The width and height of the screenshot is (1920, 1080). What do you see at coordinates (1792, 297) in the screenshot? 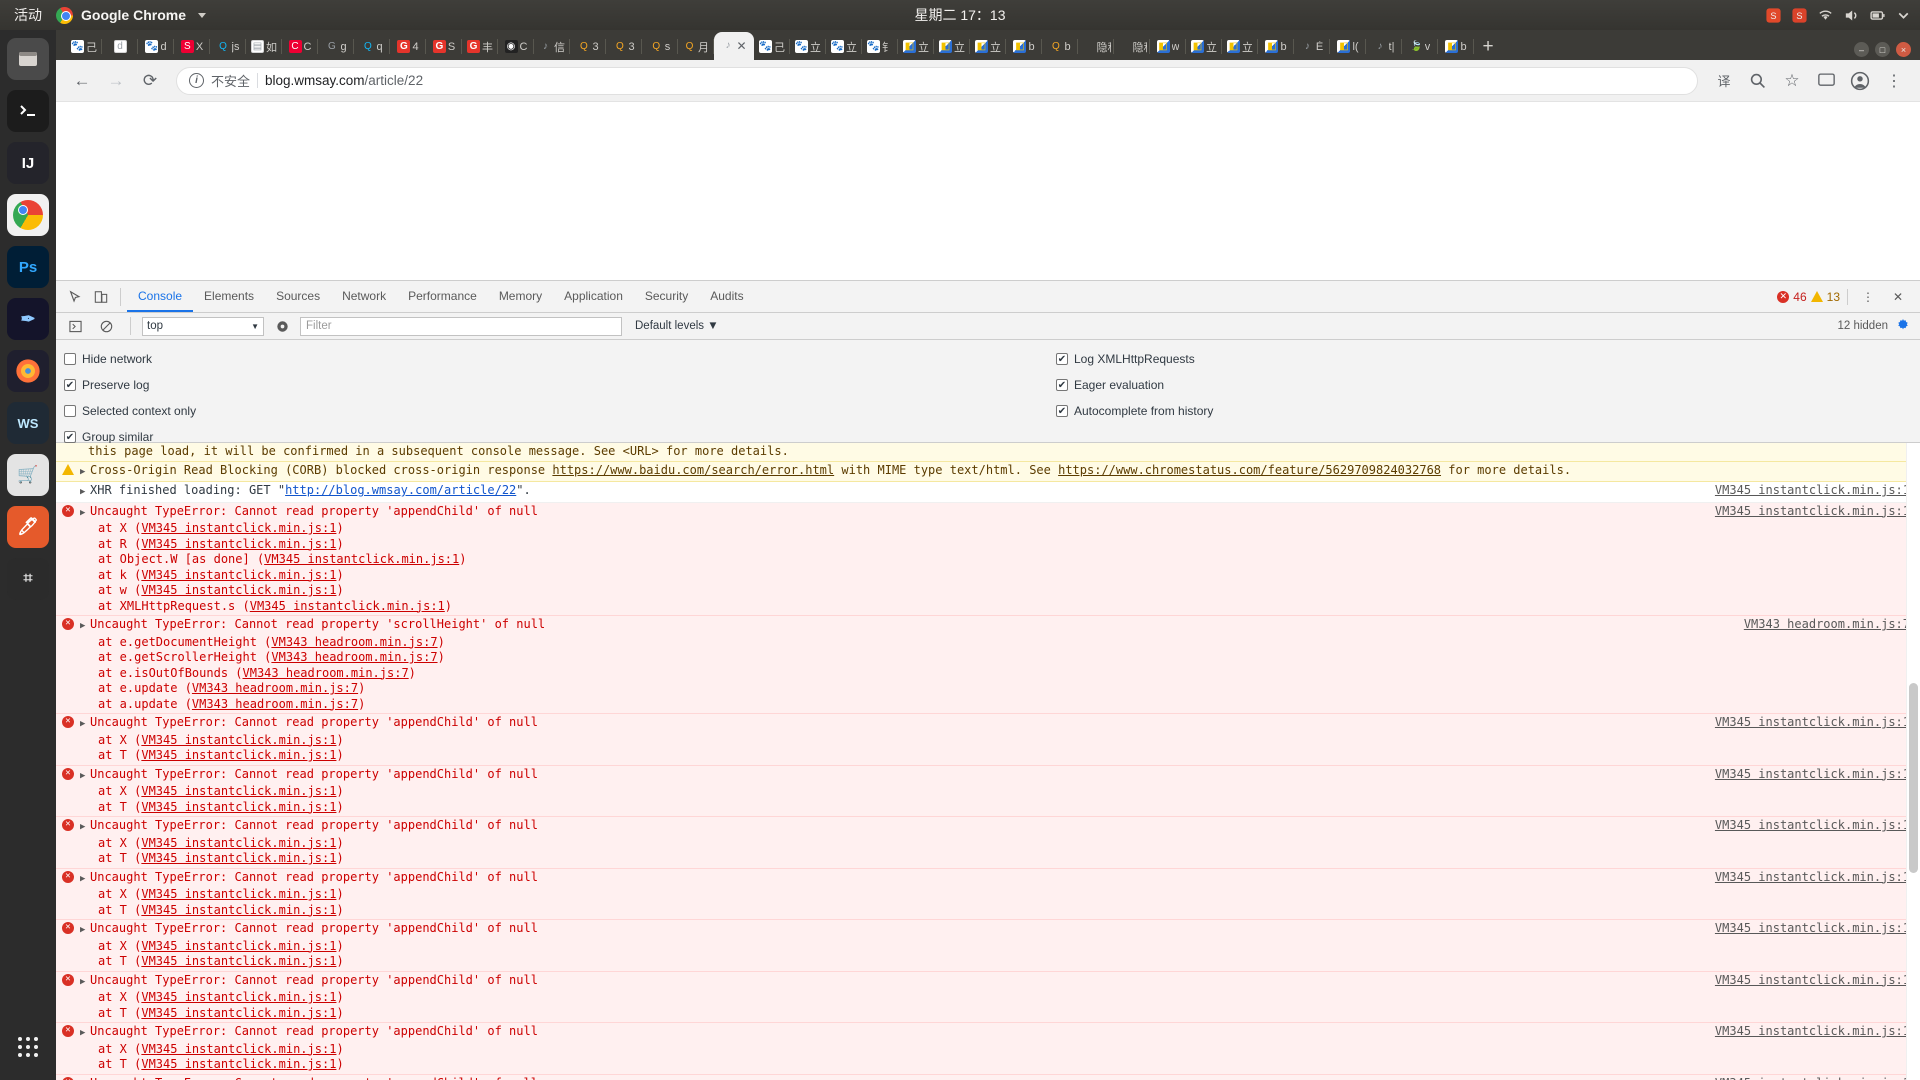
I see `error-count-badge: ✕ 46` at bounding box center [1792, 297].